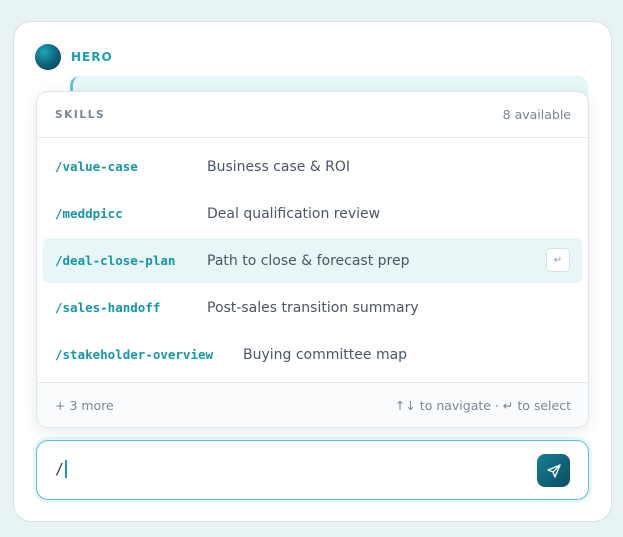 Image resolution: width=623 pixels, height=537 pixels. I want to click on send-button, so click(553, 470).